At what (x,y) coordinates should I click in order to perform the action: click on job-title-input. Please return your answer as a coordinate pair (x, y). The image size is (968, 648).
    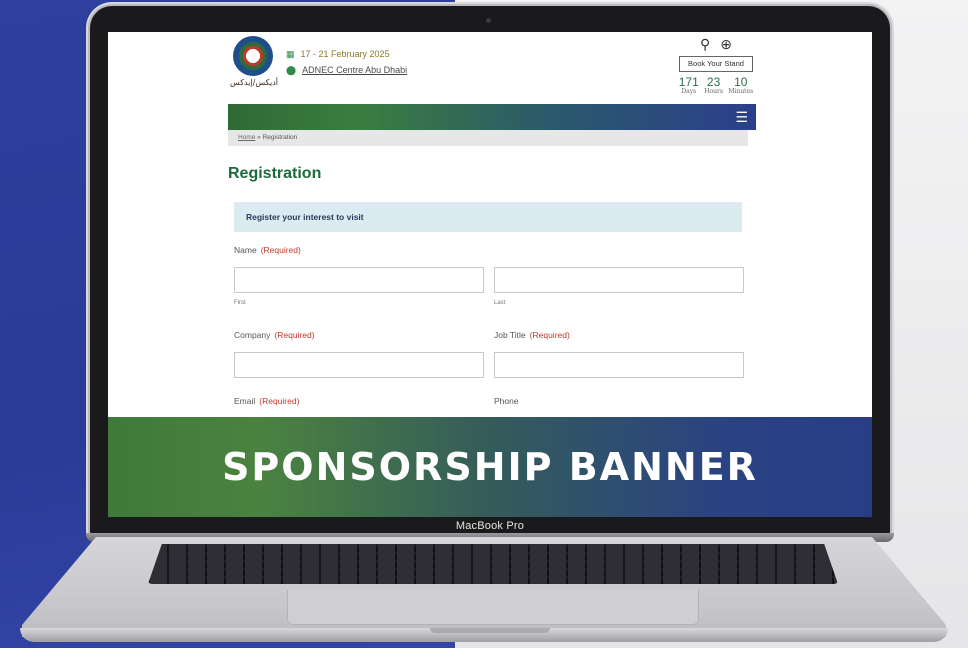
    Looking at the image, I should click on (619, 365).